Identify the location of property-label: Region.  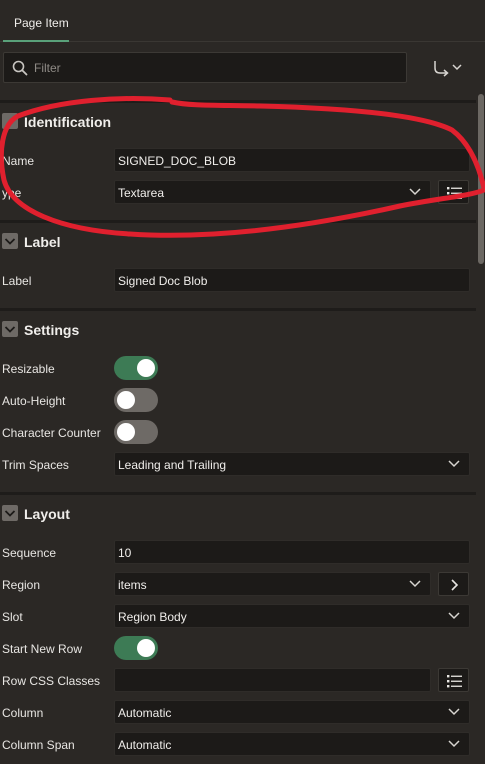
(21, 585).